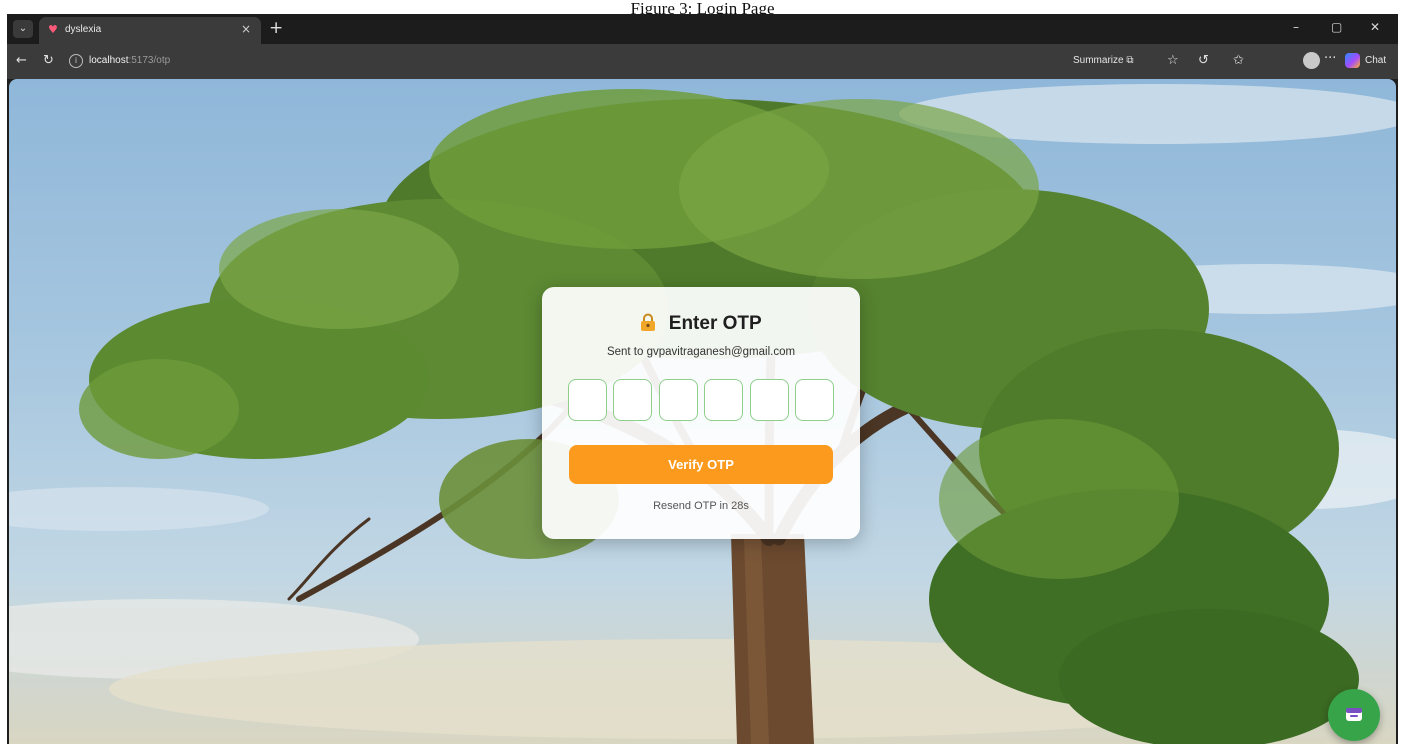 The width and height of the screenshot is (1405, 744). I want to click on card-title-row: Enter OTP, so click(701, 324).